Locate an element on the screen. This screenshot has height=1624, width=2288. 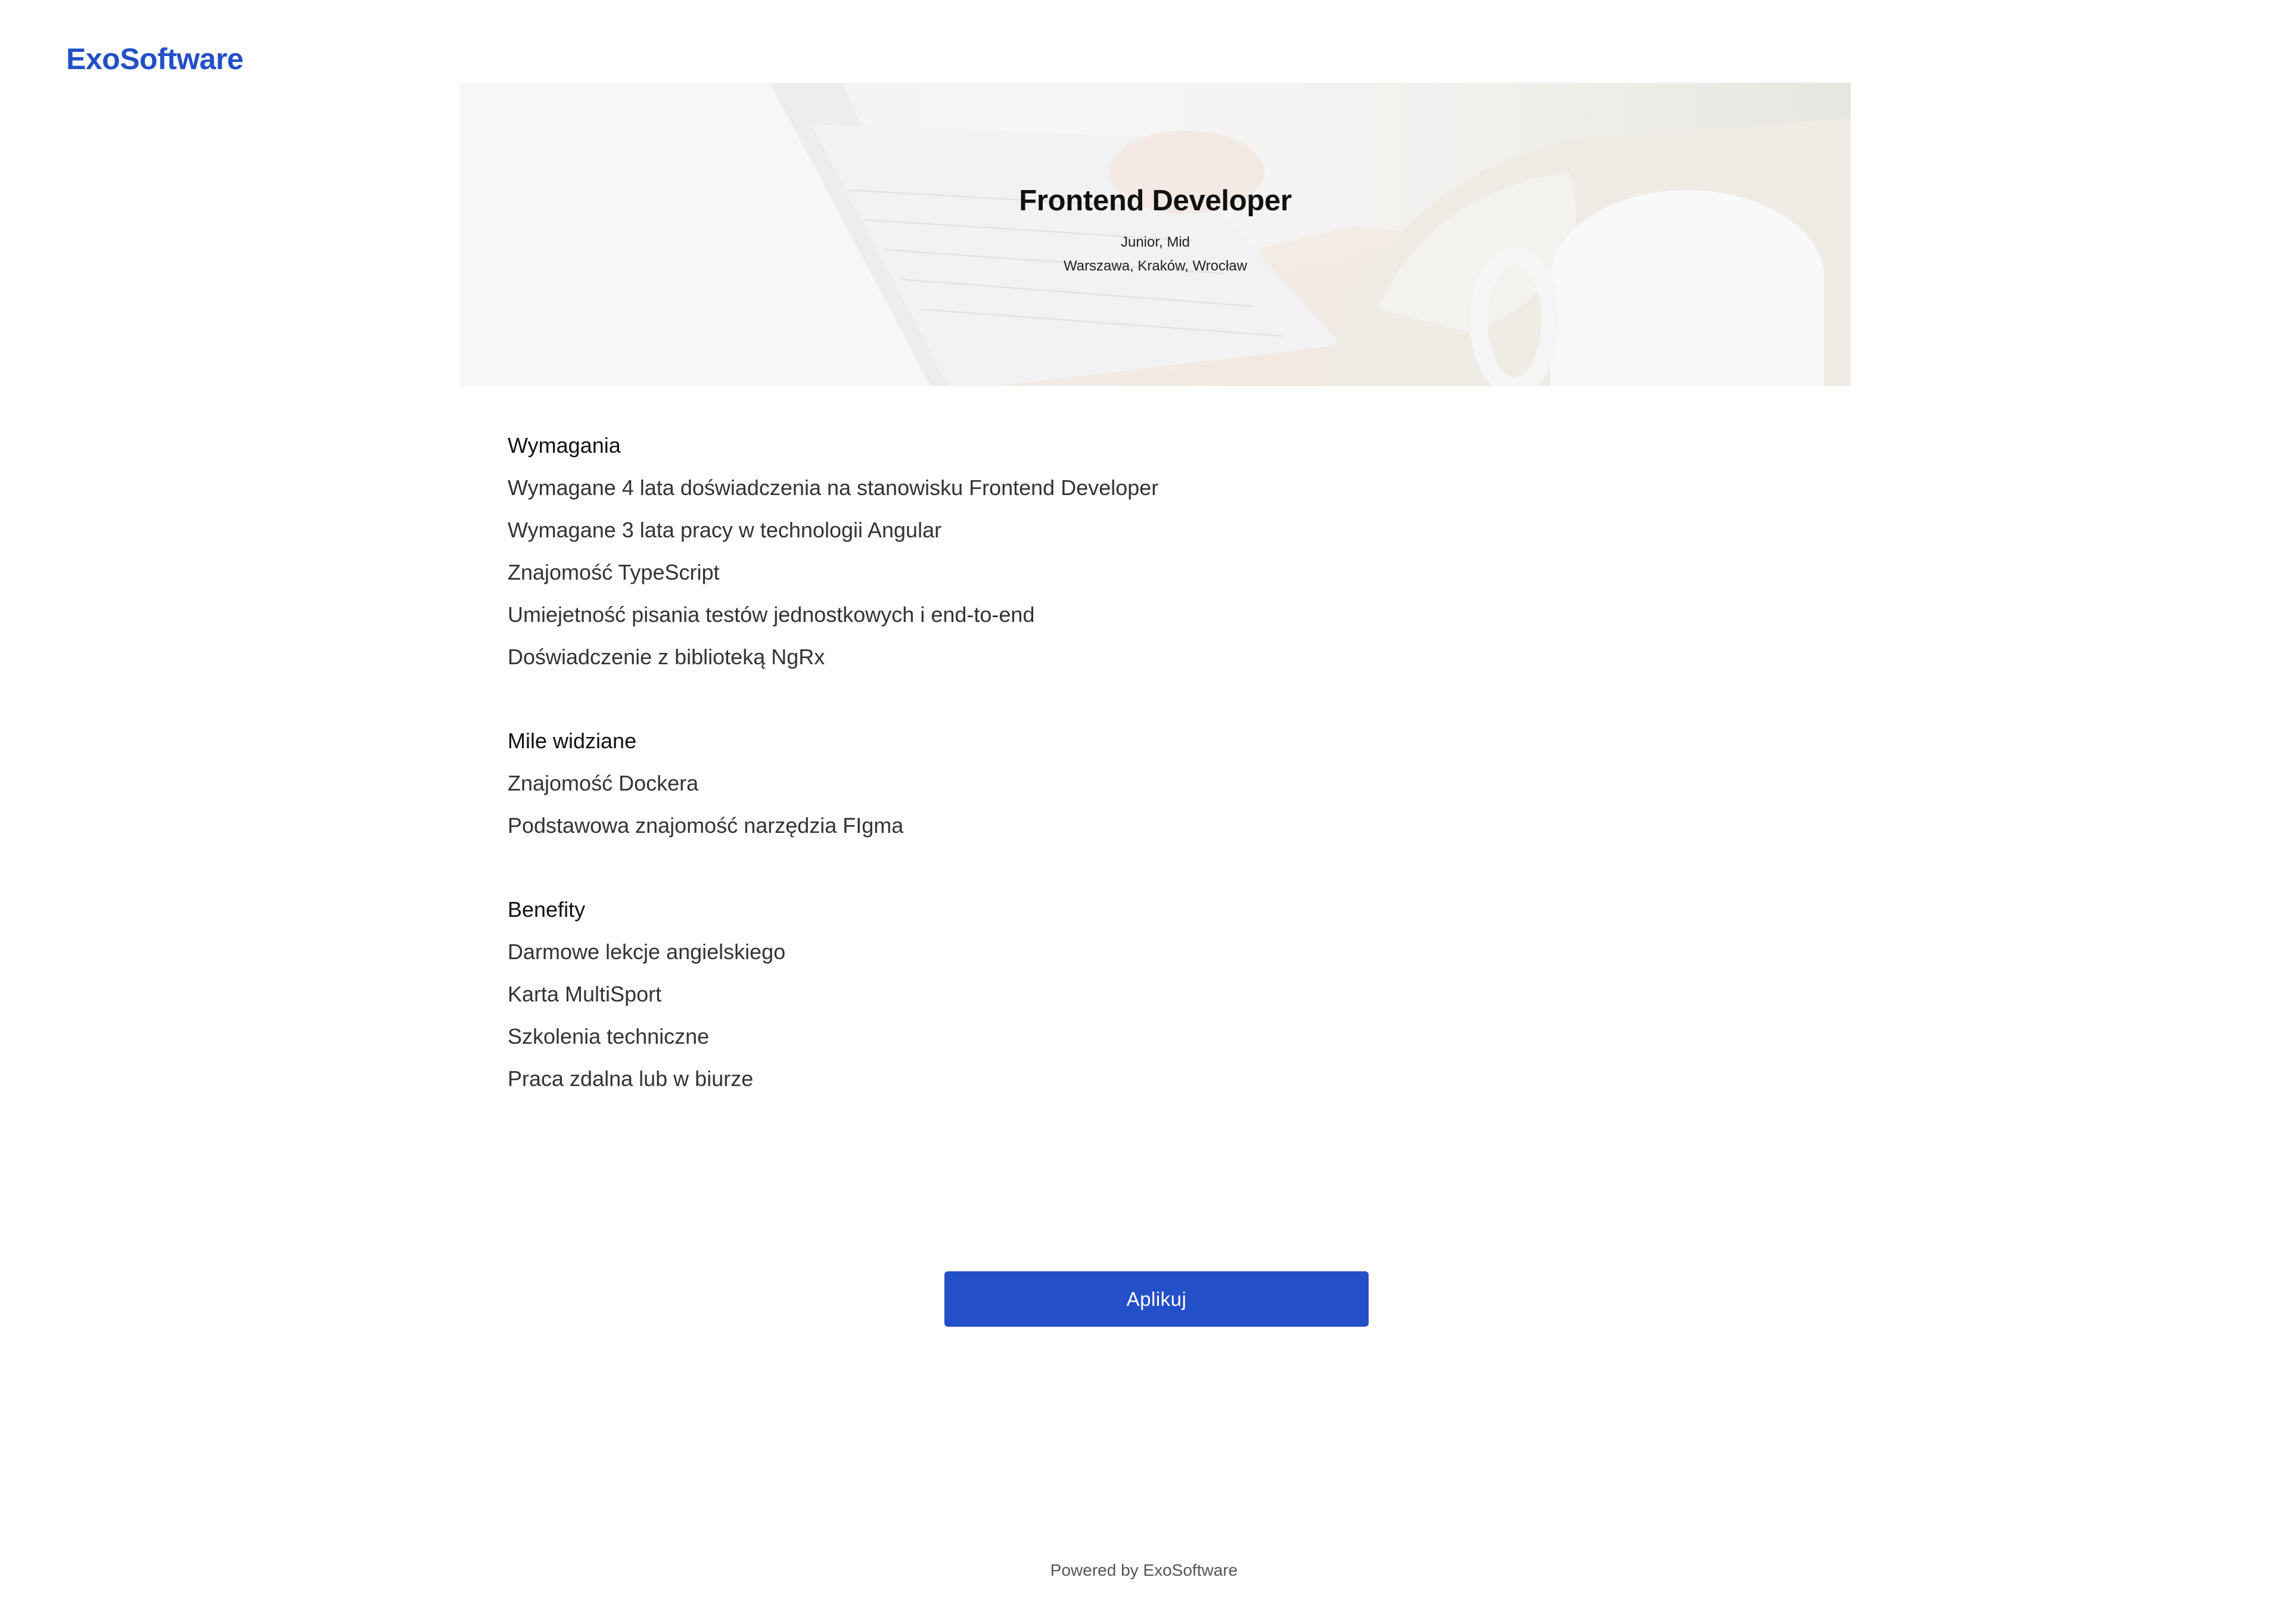
list-item: Szkolenia techniczne is located at coordinates (609, 1036).